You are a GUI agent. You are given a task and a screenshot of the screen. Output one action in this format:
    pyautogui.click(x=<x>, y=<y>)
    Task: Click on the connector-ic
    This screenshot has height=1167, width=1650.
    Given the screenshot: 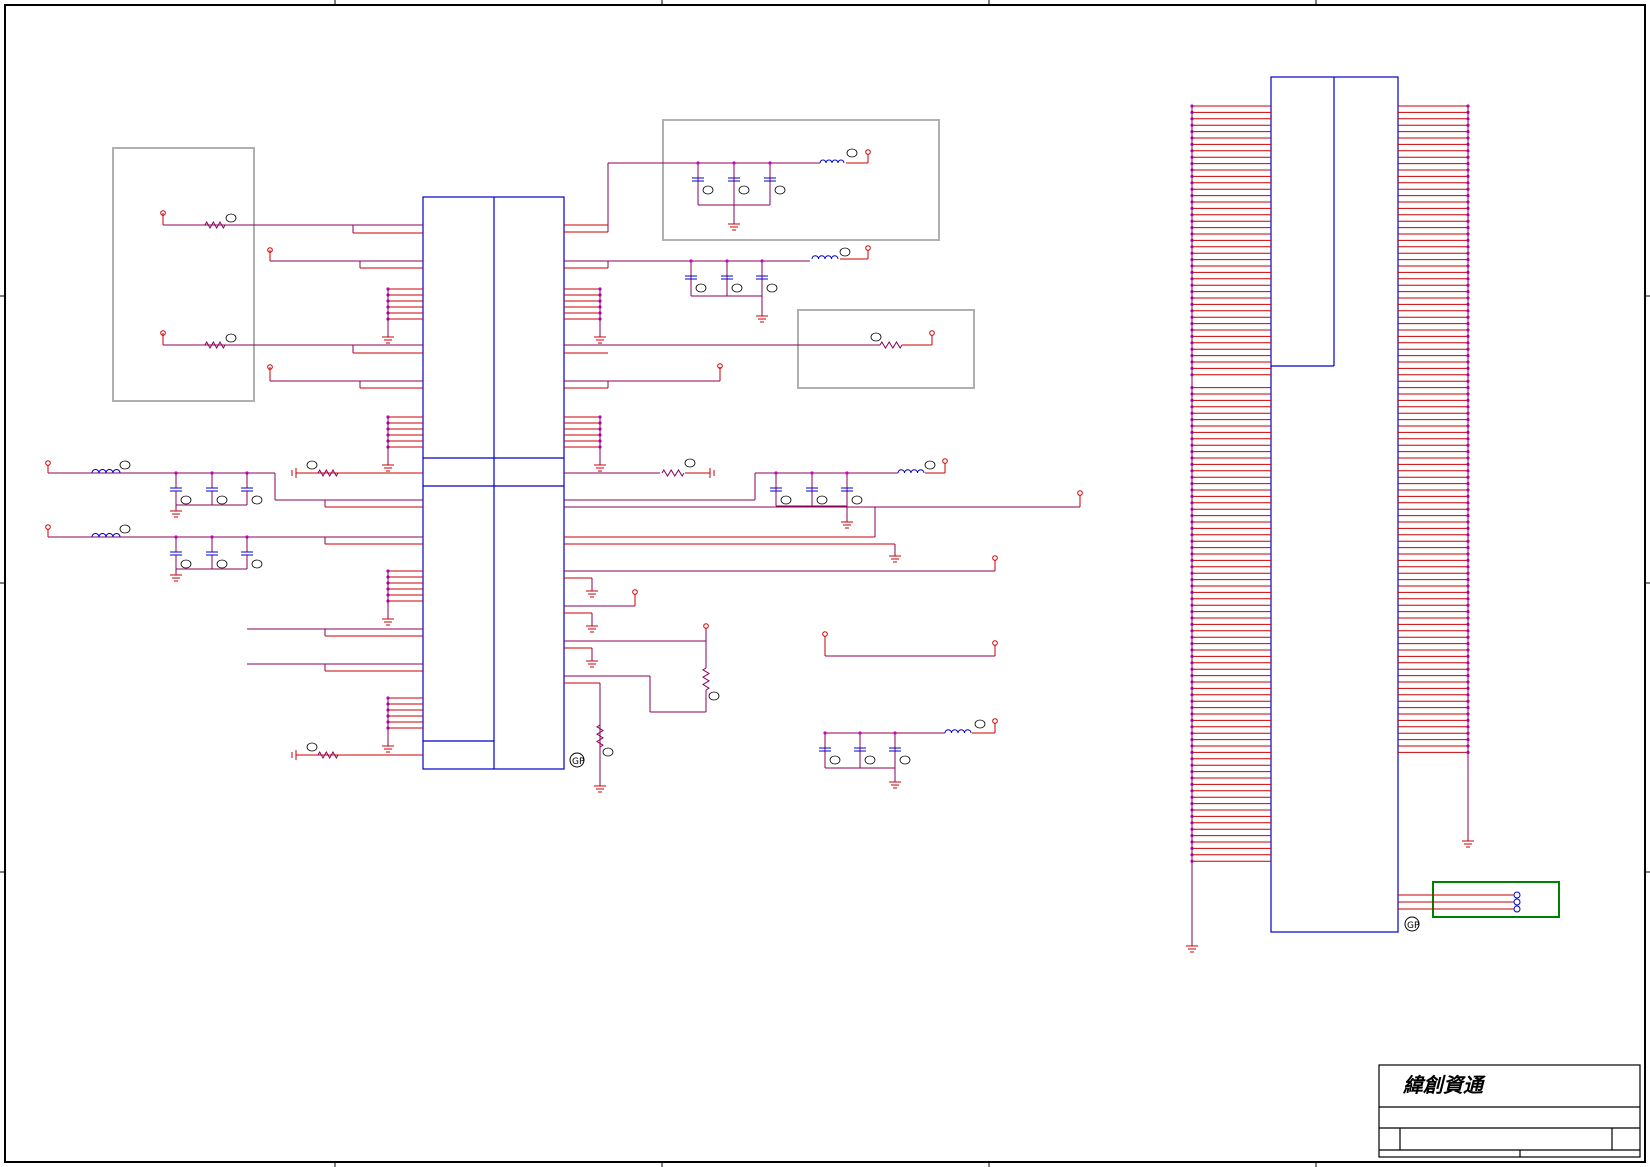 What is the action you would take?
    pyautogui.click(x=1334, y=504)
    